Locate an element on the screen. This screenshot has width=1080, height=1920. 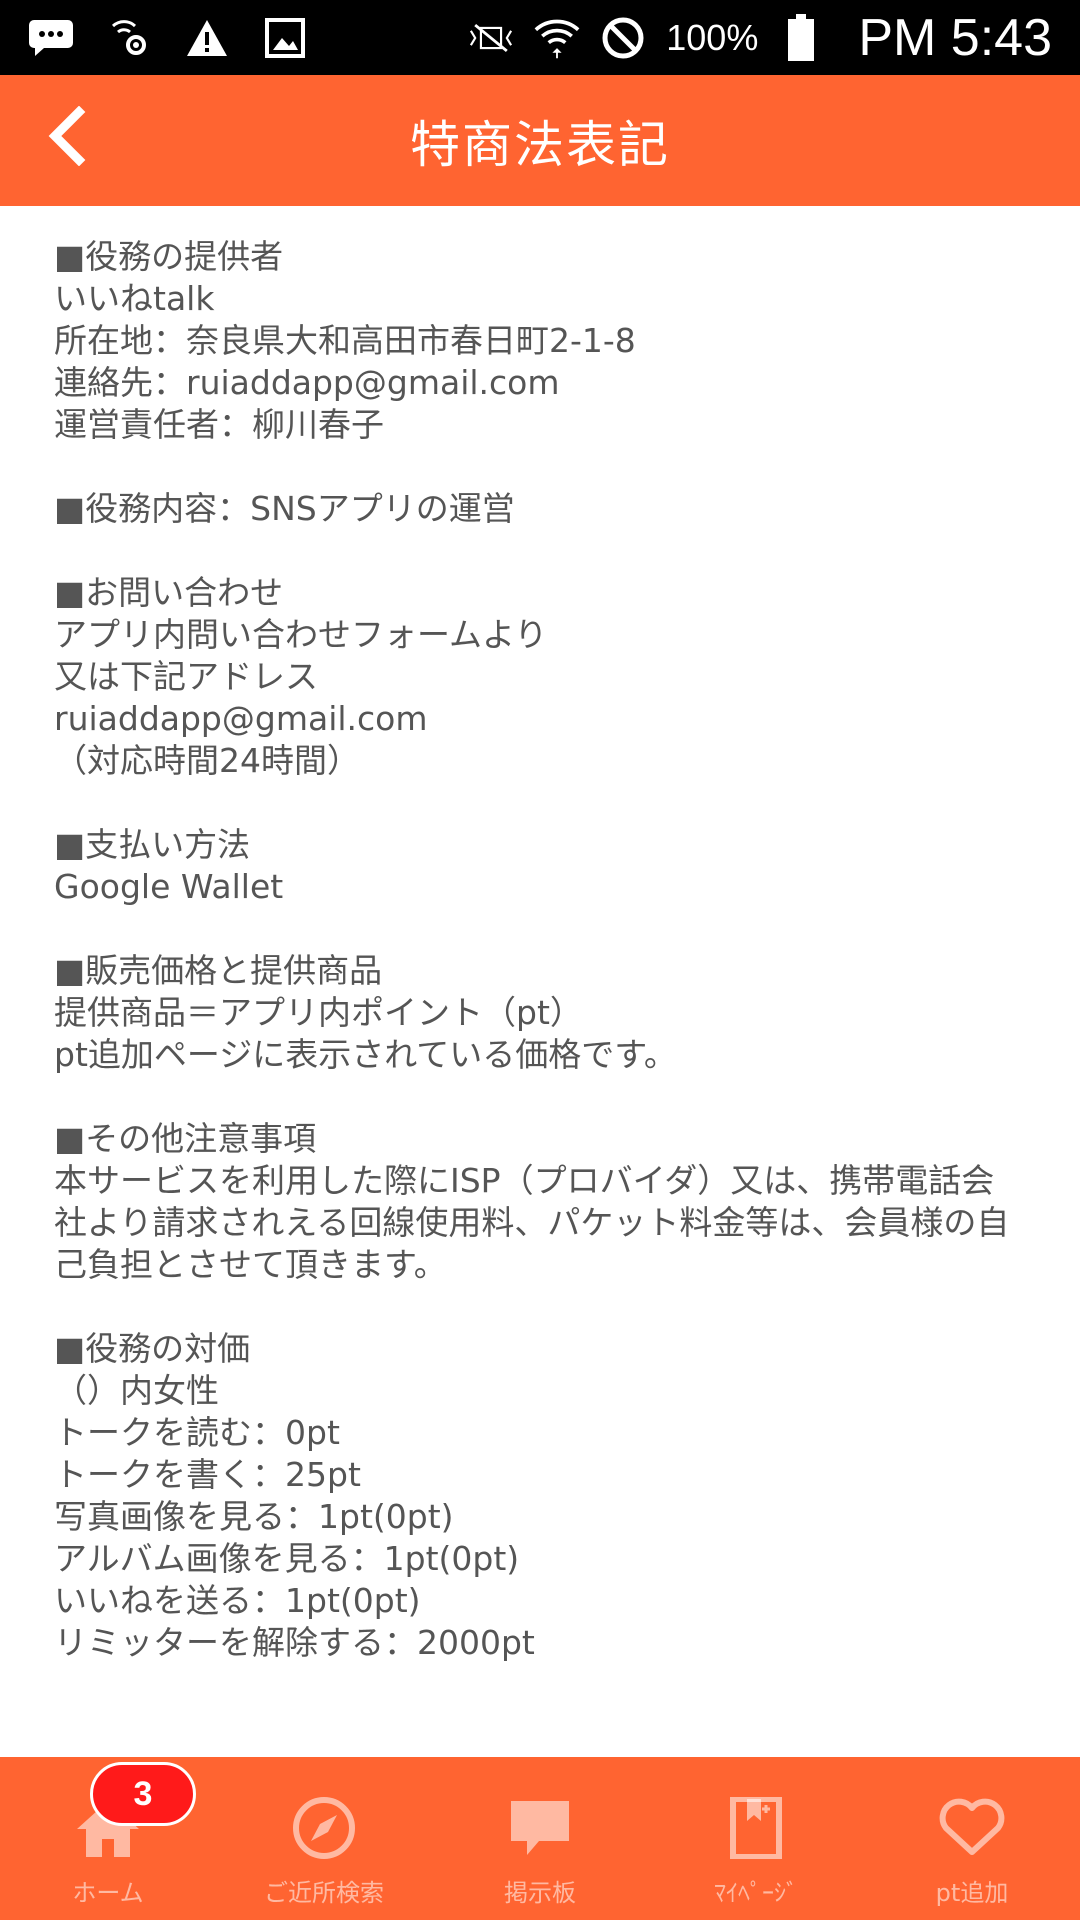
tab-home: ホーム 3 is located at coordinates (108, 1838).